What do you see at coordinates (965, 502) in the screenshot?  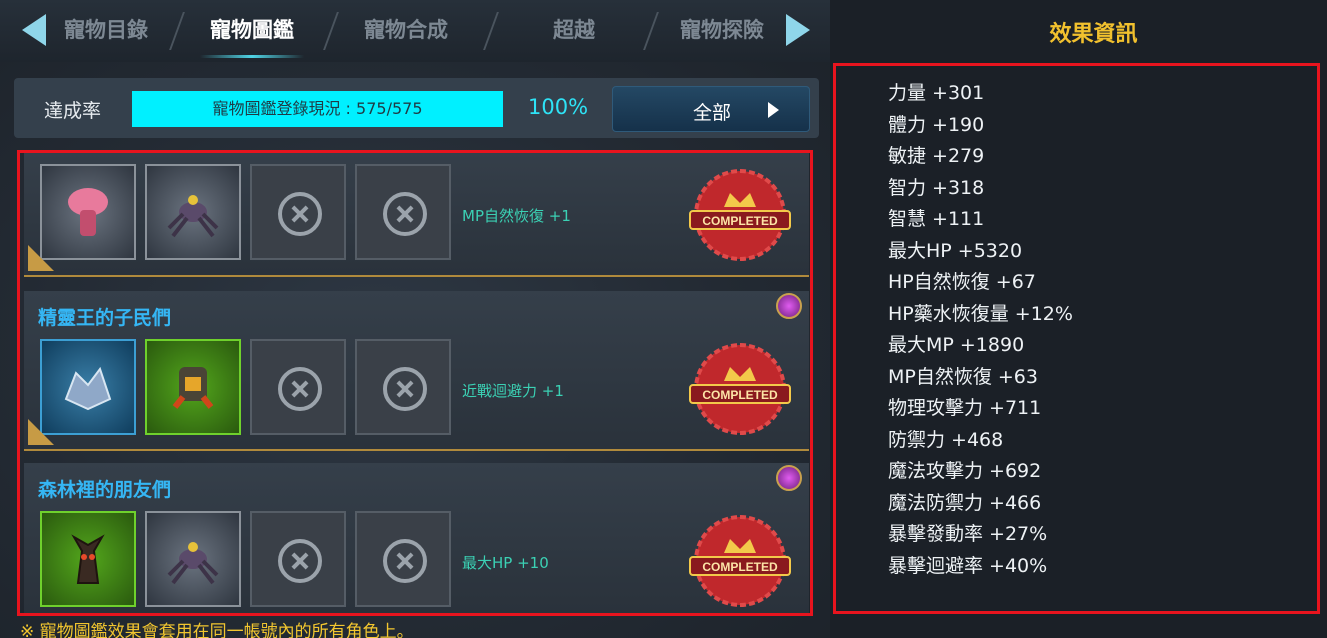 I see `stat-line: 魔法防禦力 +466` at bounding box center [965, 502].